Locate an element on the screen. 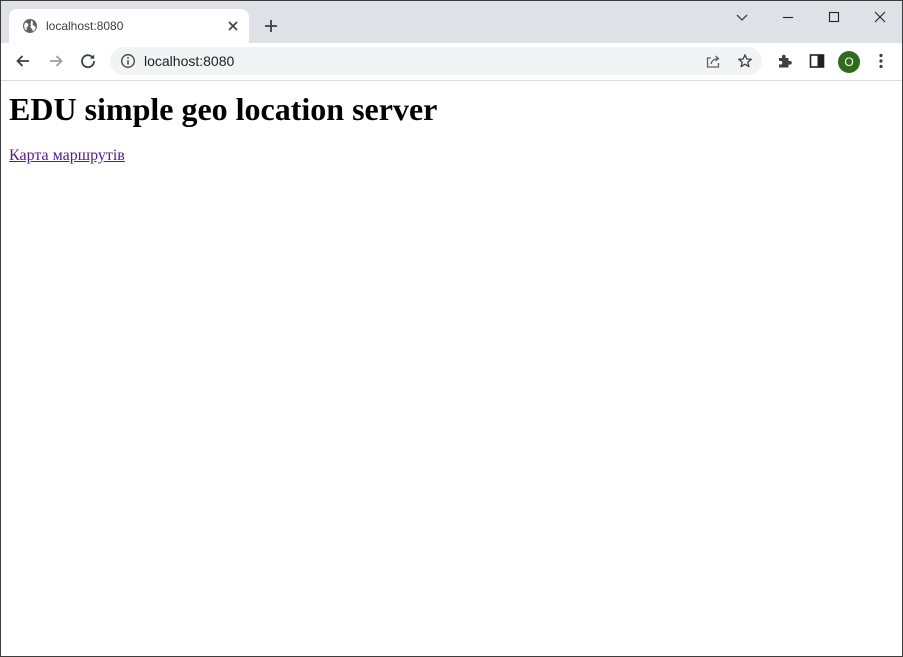 The height and width of the screenshot is (657, 903). maximize-icon is located at coordinates (834, 17).